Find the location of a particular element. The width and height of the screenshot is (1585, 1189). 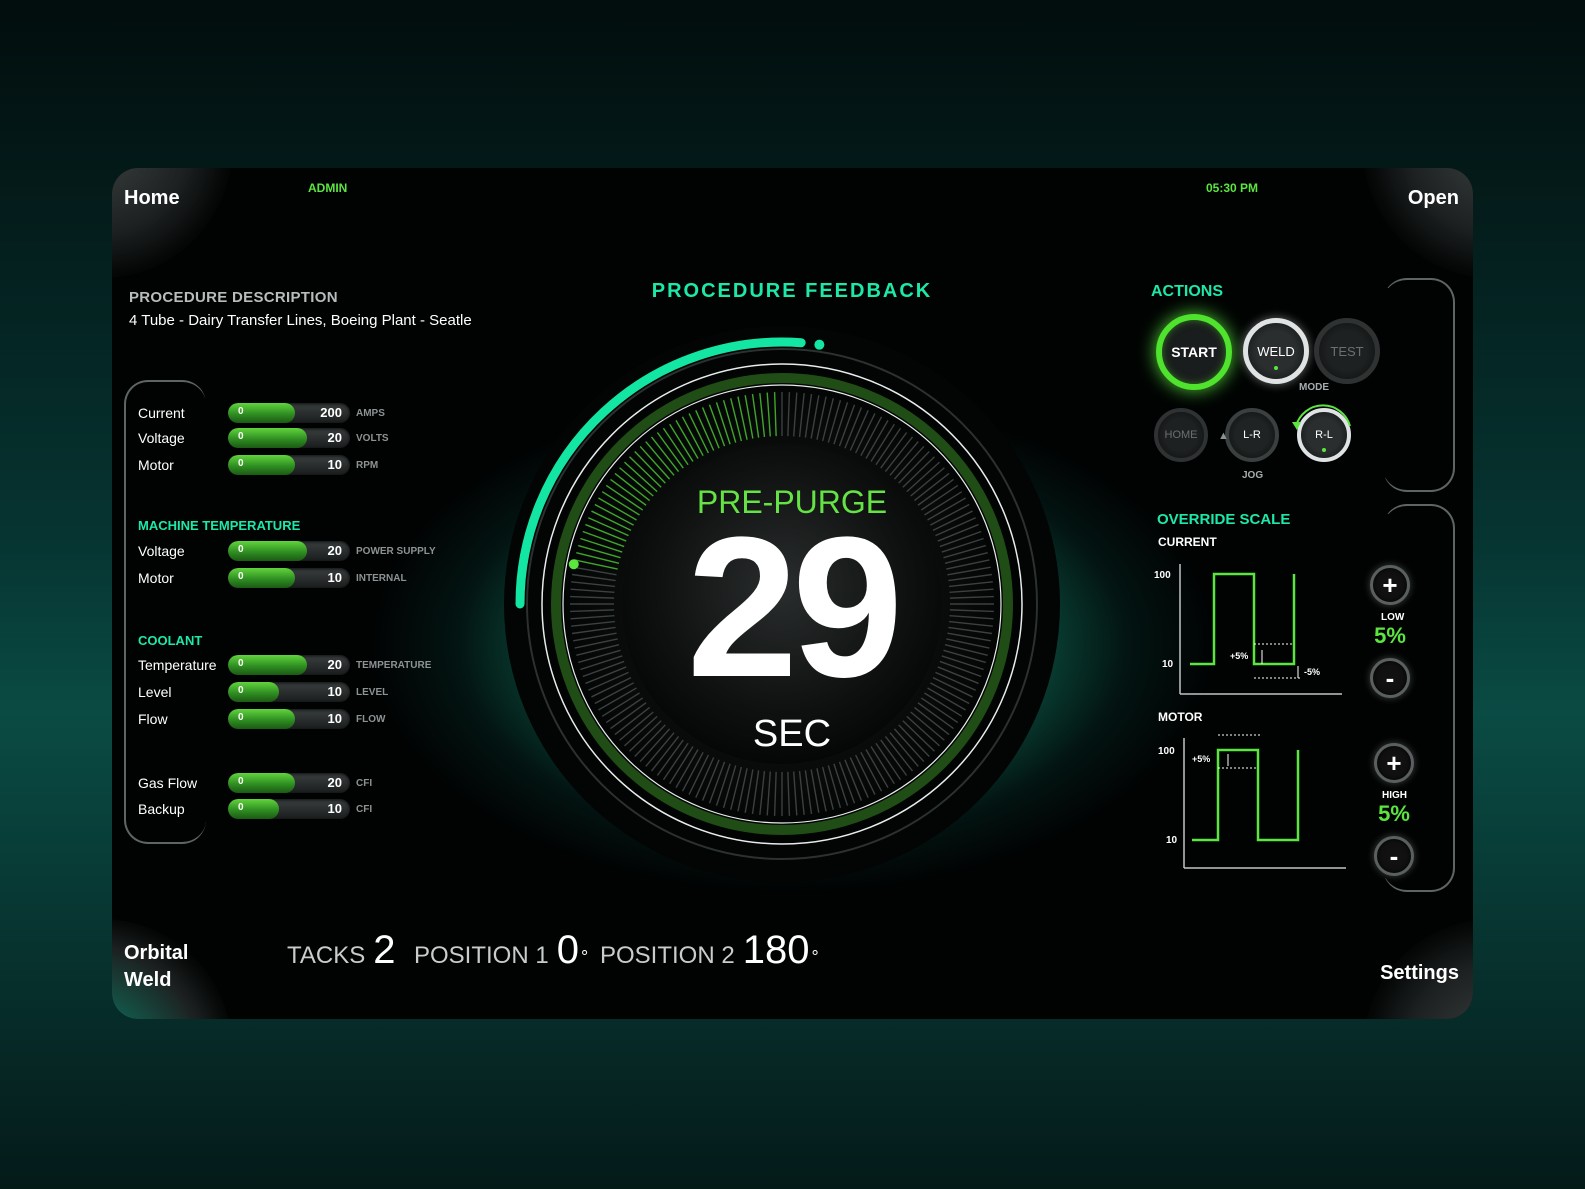

param-label: Gas Flow is located at coordinates (168, 783).